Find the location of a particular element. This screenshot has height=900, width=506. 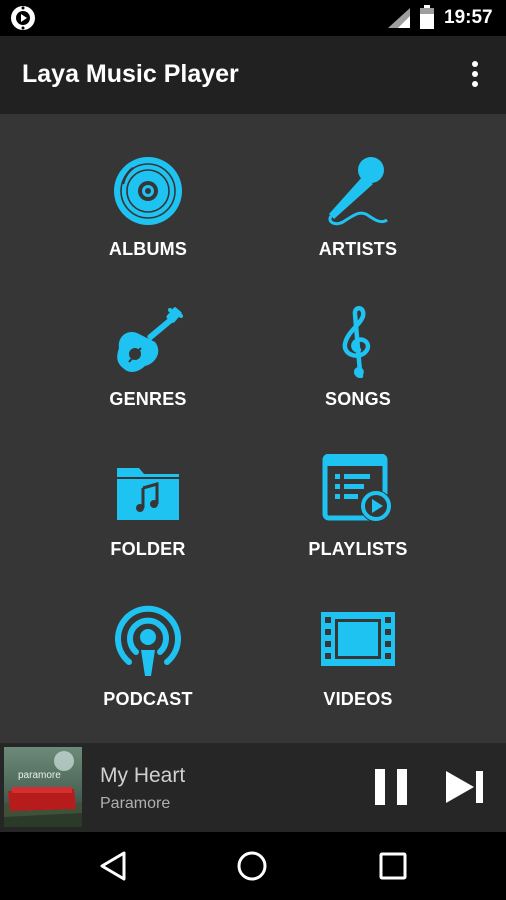

film-icon is located at coordinates (358, 639).